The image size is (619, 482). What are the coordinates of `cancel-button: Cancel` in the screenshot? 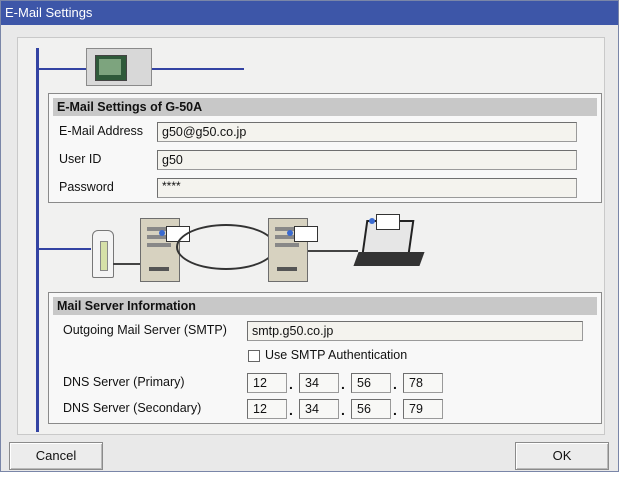 It's located at (56, 456).